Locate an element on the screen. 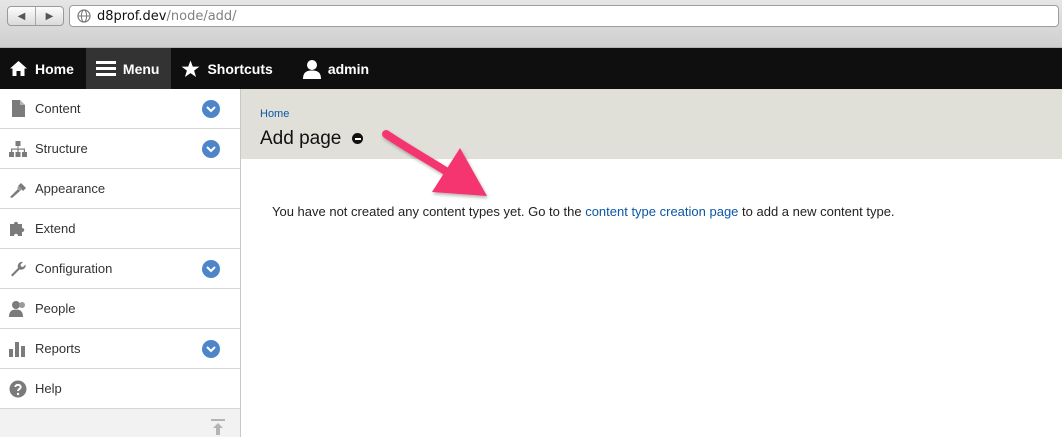  sidebar-item-label: Structure is located at coordinates (61, 148).